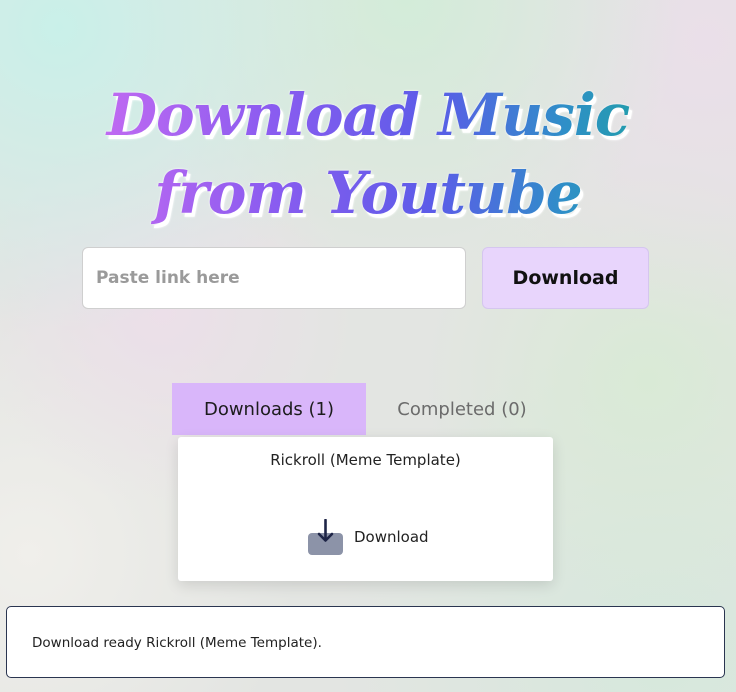 The image size is (736, 692). I want to click on status-box: Download ready Rickroll (Meme Template)., so click(365, 642).